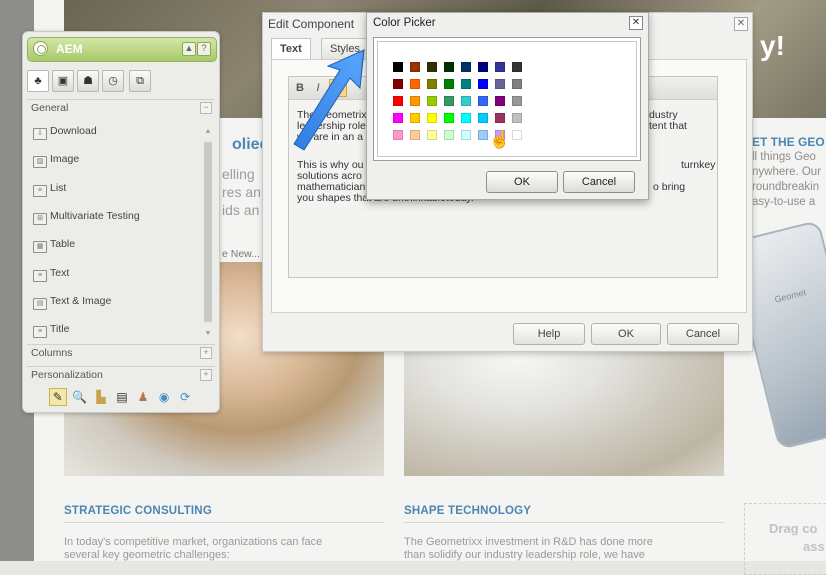  Describe the element at coordinates (206, 108) in the screenshot. I see `collapse-icon: −` at that location.